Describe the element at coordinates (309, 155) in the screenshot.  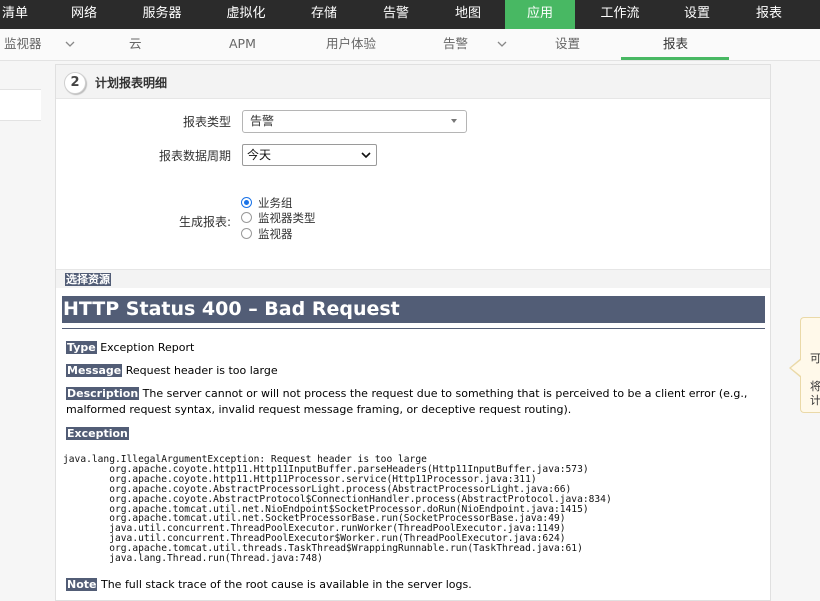
I see `period-select: 今天` at that location.